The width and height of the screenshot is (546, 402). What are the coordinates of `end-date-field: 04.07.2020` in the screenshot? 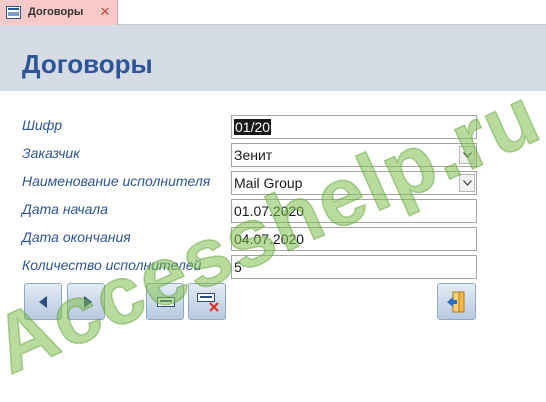 It's located at (354, 239).